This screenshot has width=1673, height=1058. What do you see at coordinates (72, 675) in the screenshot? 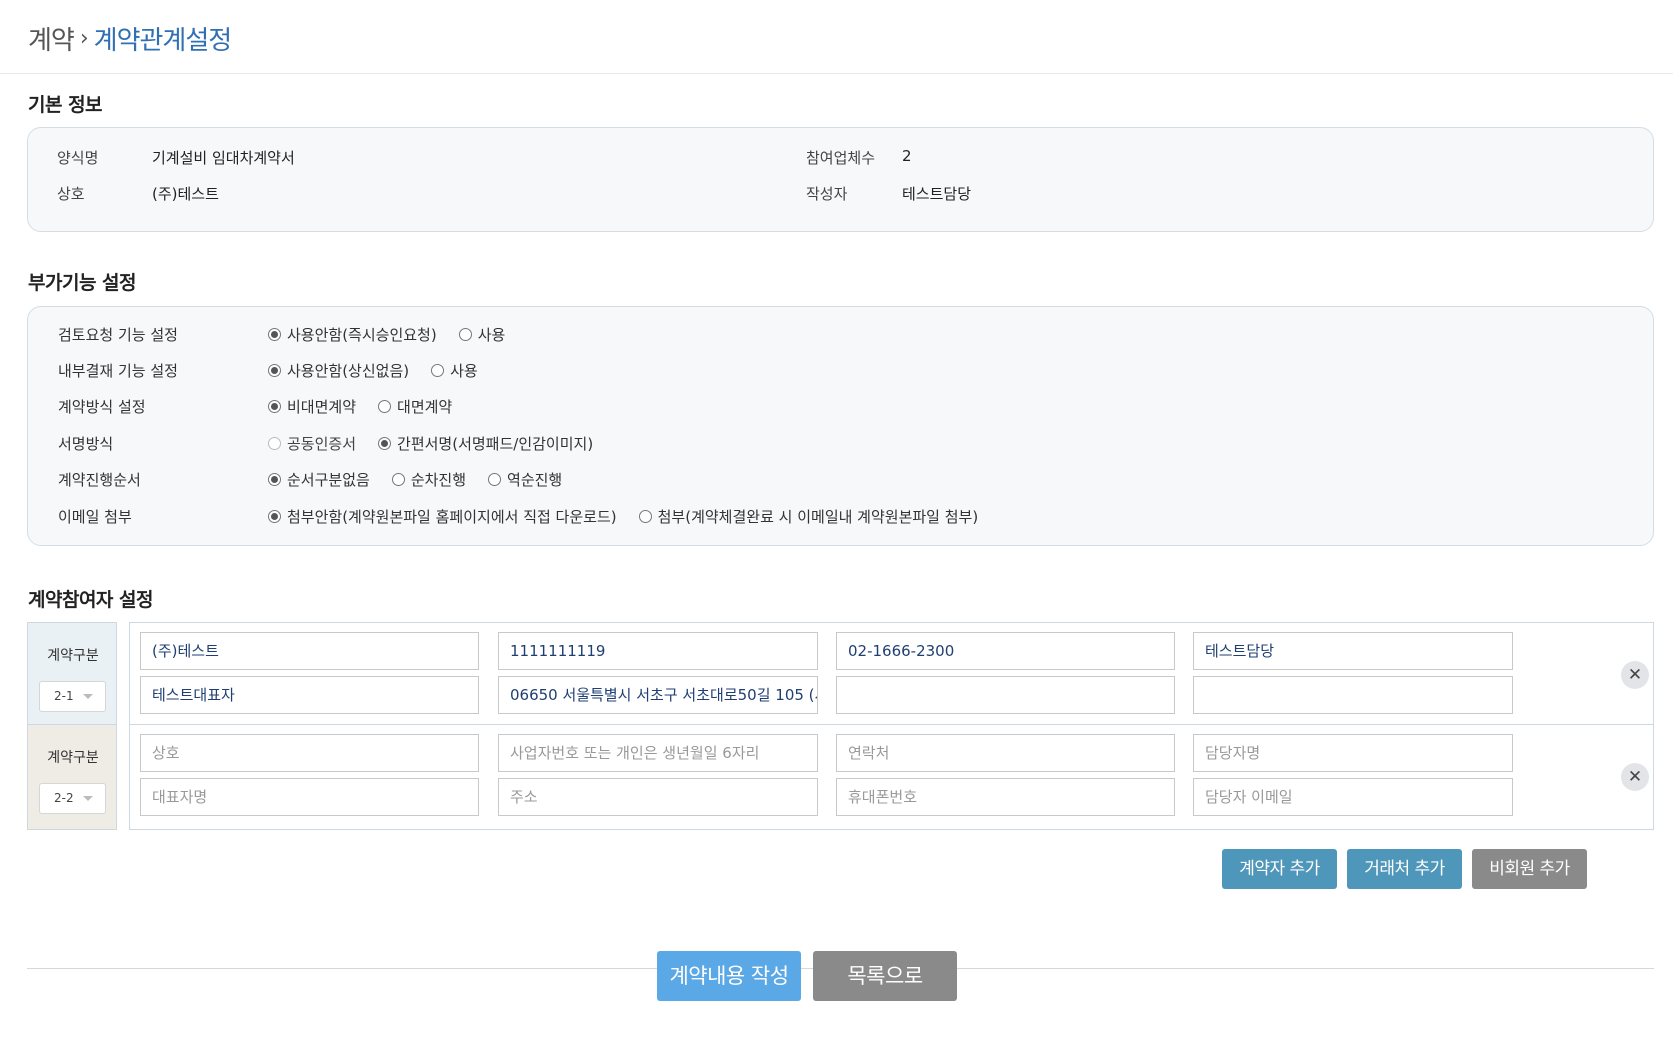
I see `participant-type-cell: 계약구분 2-1` at bounding box center [72, 675].